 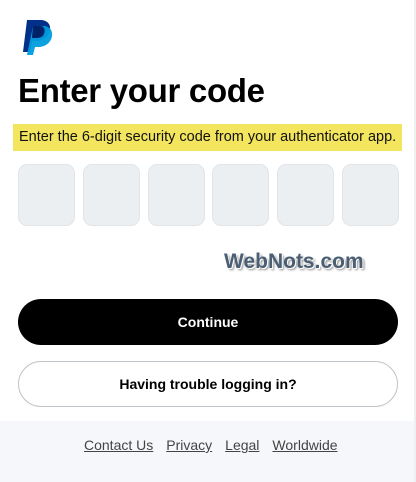 What do you see at coordinates (294, 261) in the screenshot?
I see `watermark-text: WebNots.com` at bounding box center [294, 261].